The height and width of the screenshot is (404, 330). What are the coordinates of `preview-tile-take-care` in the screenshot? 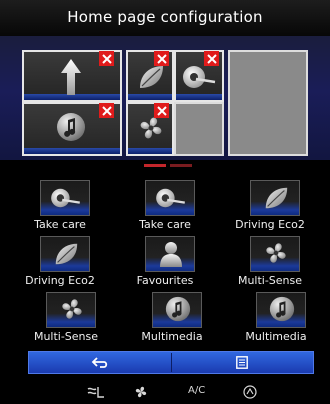 It's located at (199, 76).